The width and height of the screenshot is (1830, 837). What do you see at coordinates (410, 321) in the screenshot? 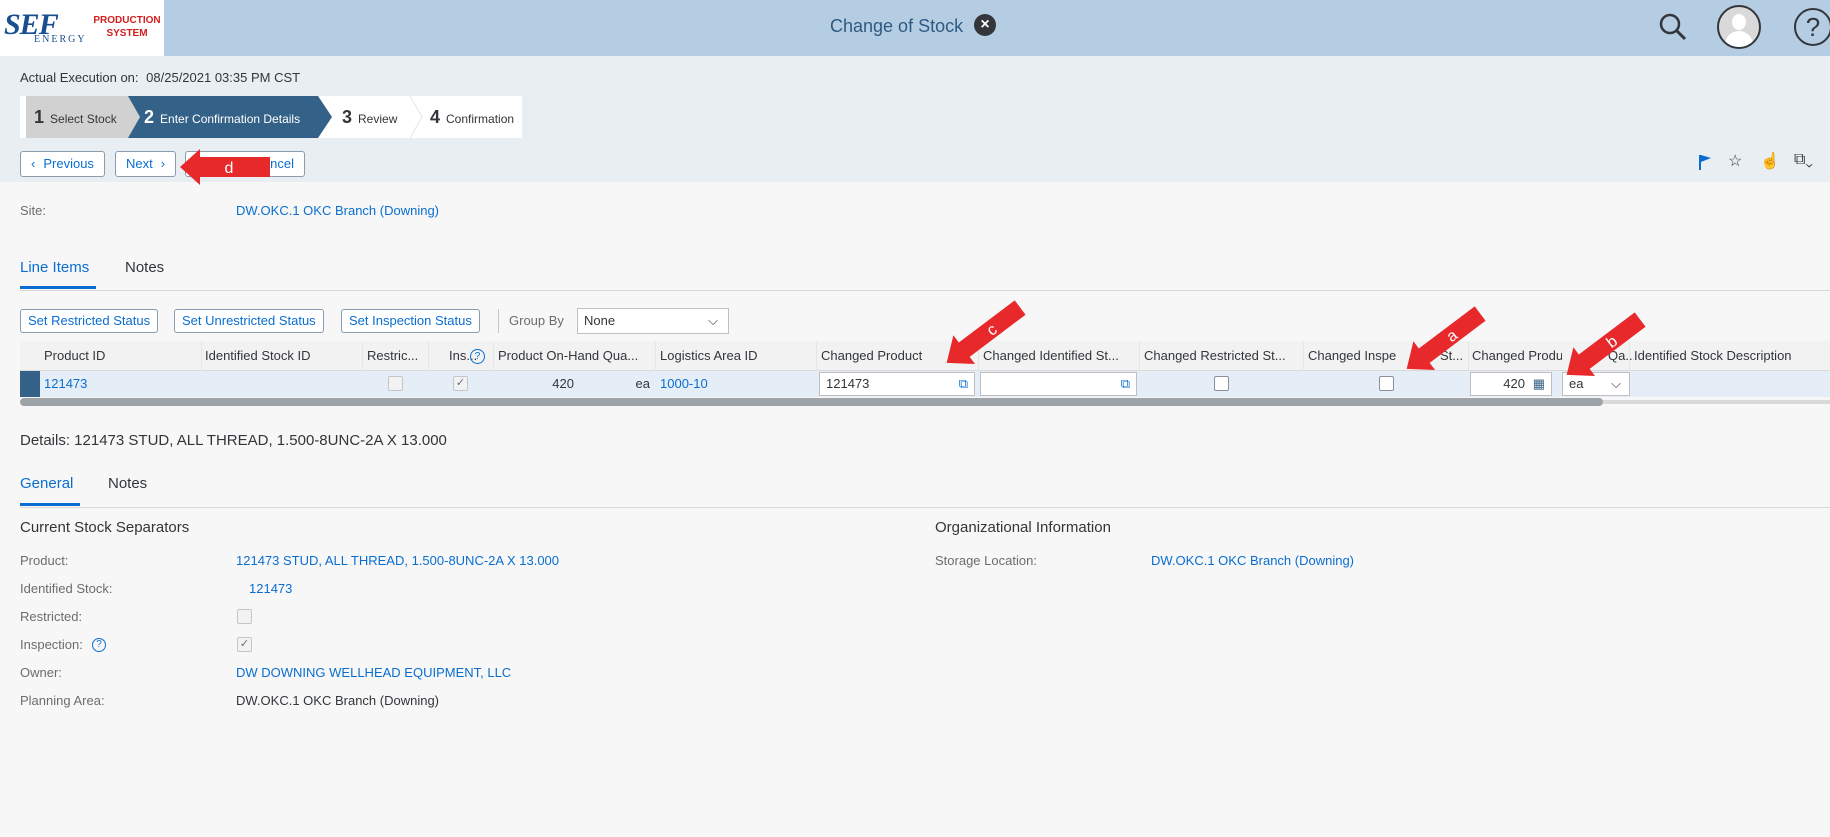
I see `set-inspection-status-button: Set Inspection Status` at bounding box center [410, 321].